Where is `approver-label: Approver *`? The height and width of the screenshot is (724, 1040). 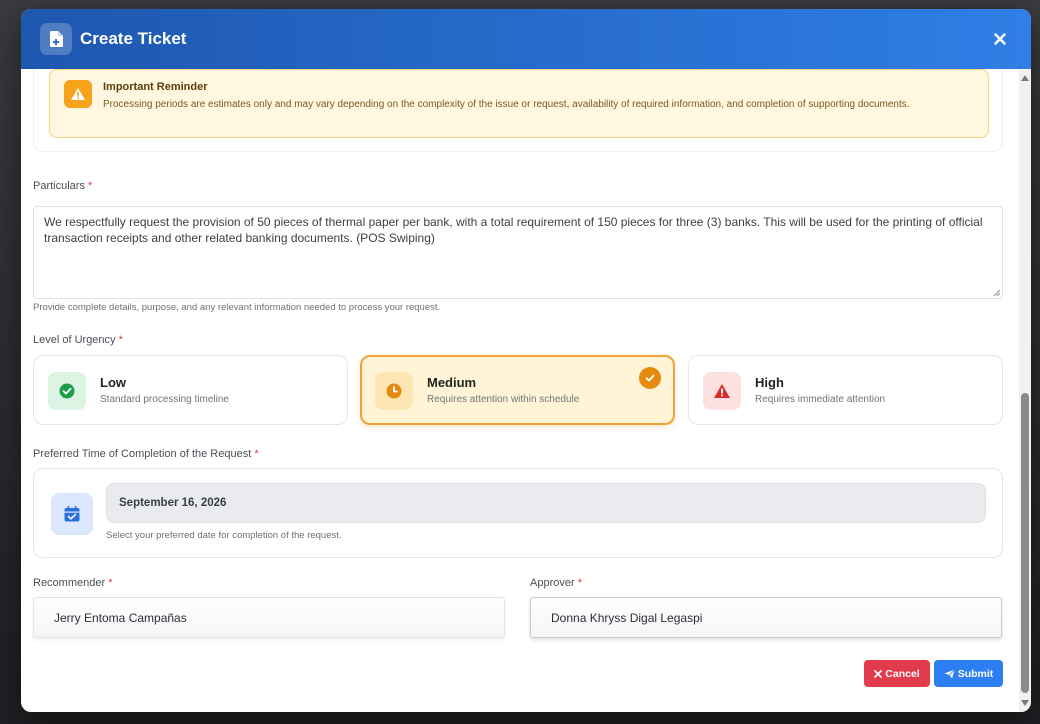 approver-label: Approver * is located at coordinates (556, 583).